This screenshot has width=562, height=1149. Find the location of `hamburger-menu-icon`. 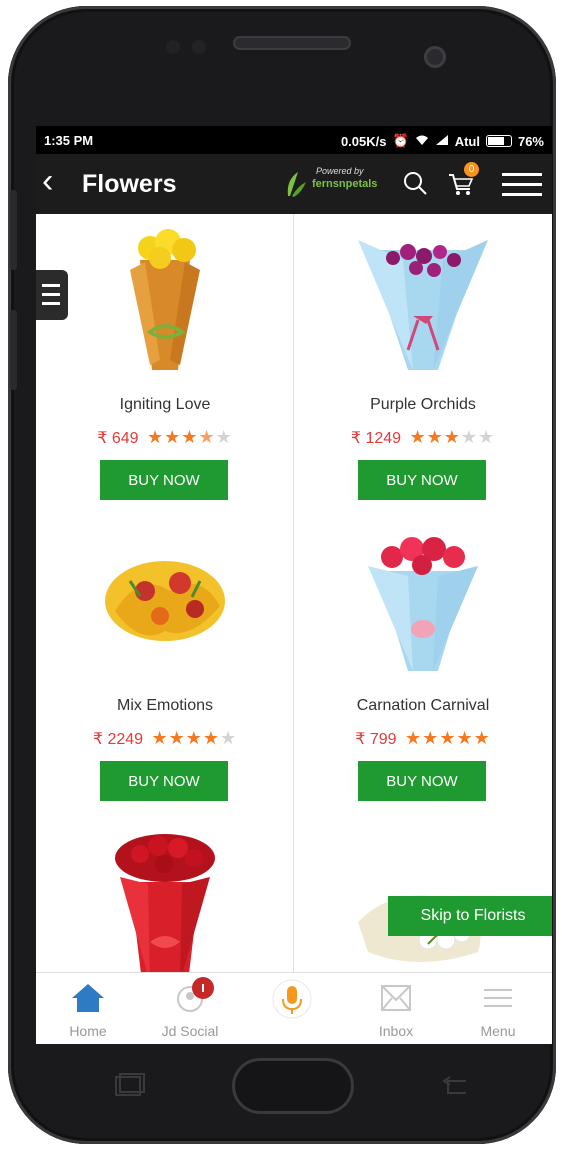

hamburger-menu-icon is located at coordinates (522, 185).